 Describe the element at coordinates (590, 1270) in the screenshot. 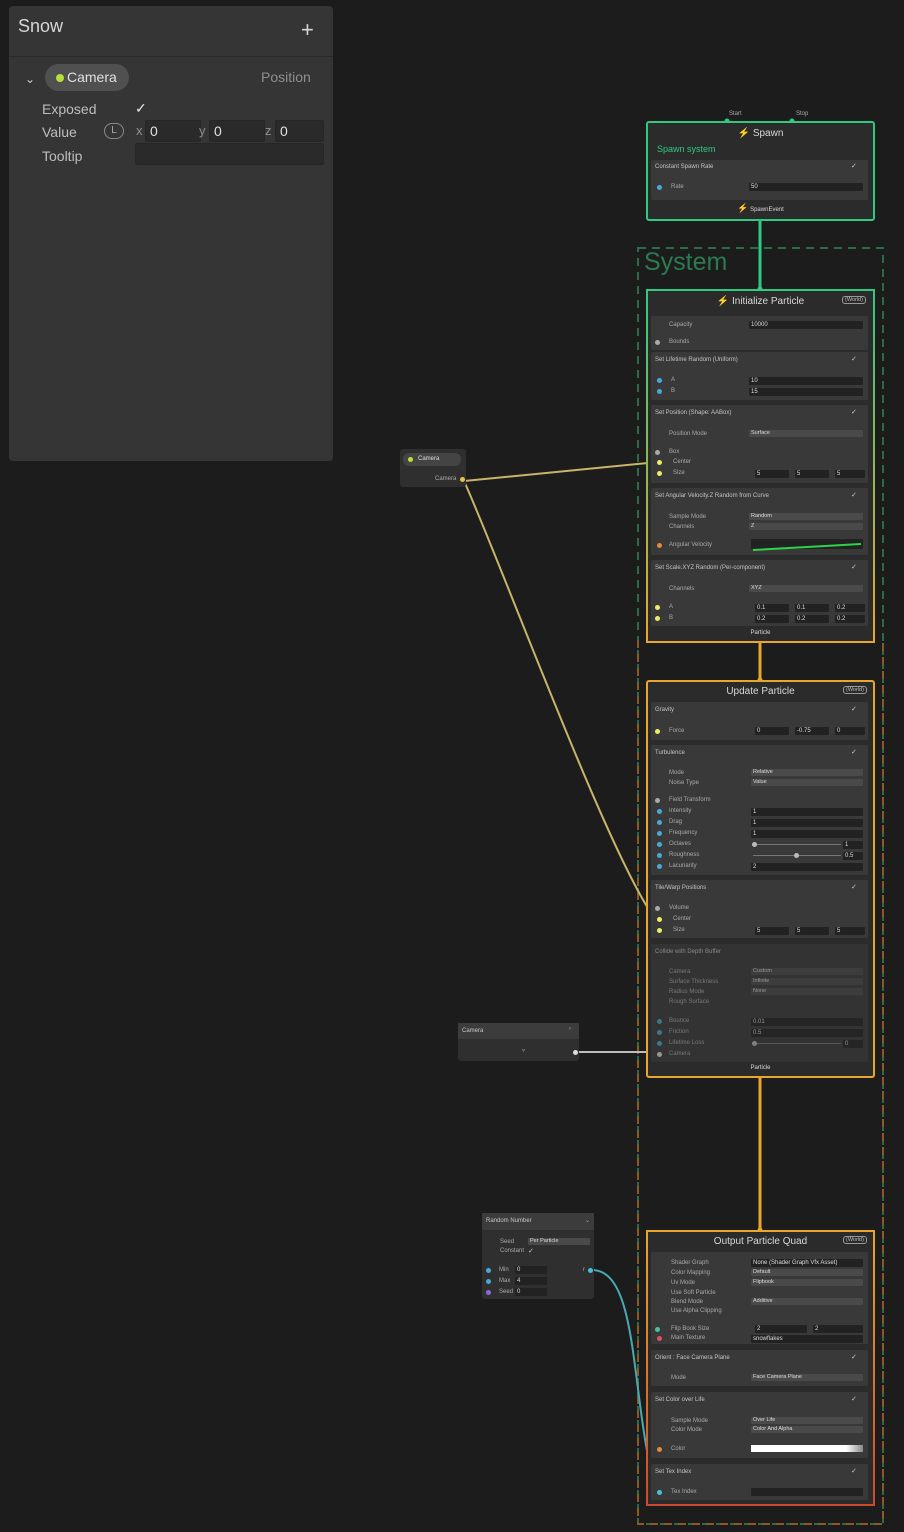

I see `random-out-port` at that location.